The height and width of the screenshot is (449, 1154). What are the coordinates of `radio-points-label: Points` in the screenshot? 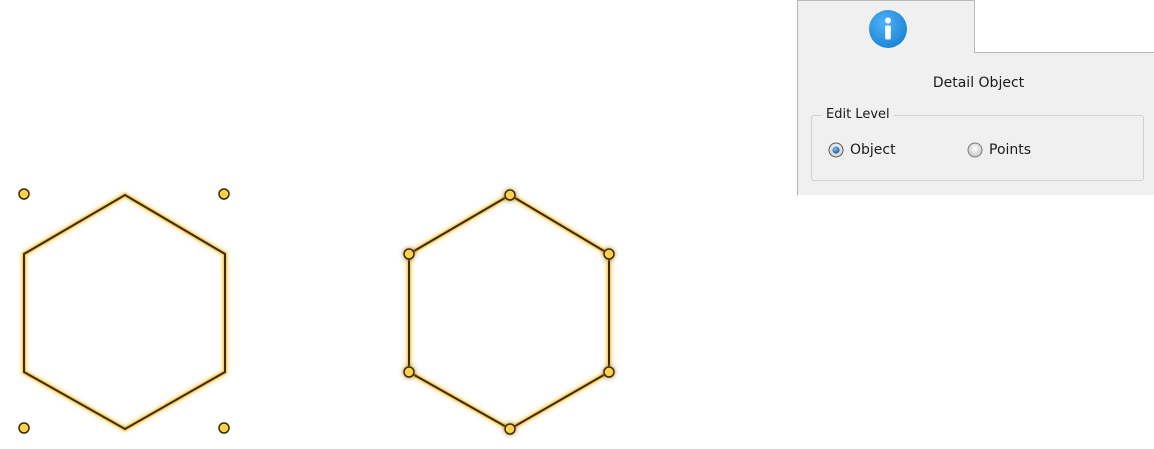 It's located at (1010, 150).